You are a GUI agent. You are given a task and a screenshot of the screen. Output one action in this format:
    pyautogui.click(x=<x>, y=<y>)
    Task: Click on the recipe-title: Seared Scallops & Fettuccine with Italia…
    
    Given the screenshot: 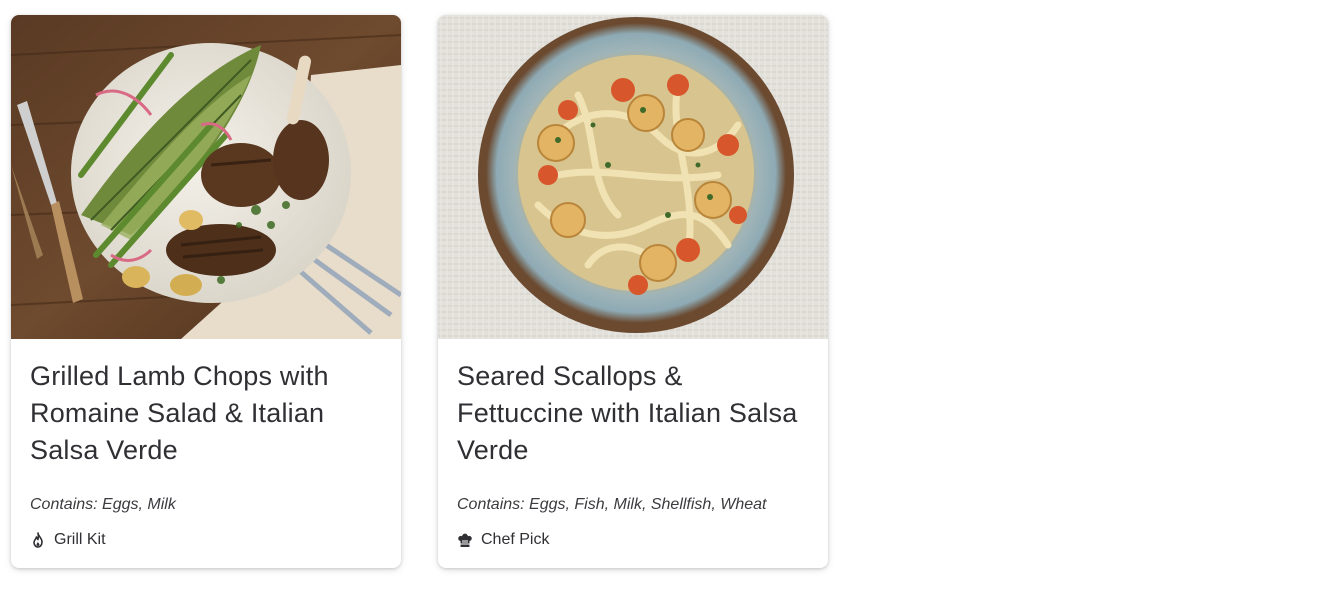 What is the action you would take?
    pyautogui.click(x=633, y=413)
    